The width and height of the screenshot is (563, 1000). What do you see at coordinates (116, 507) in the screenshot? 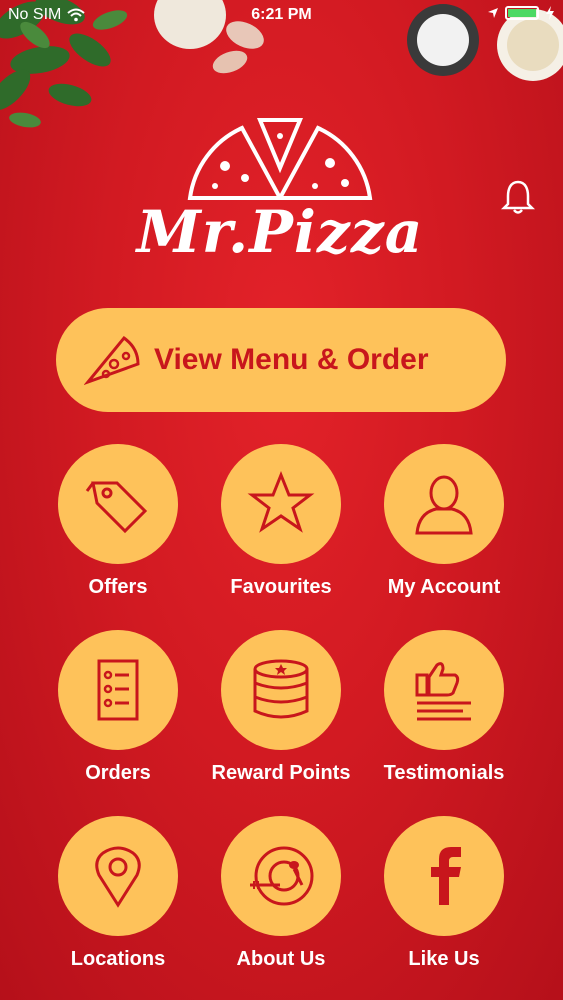
I see `tag-icon` at bounding box center [116, 507].